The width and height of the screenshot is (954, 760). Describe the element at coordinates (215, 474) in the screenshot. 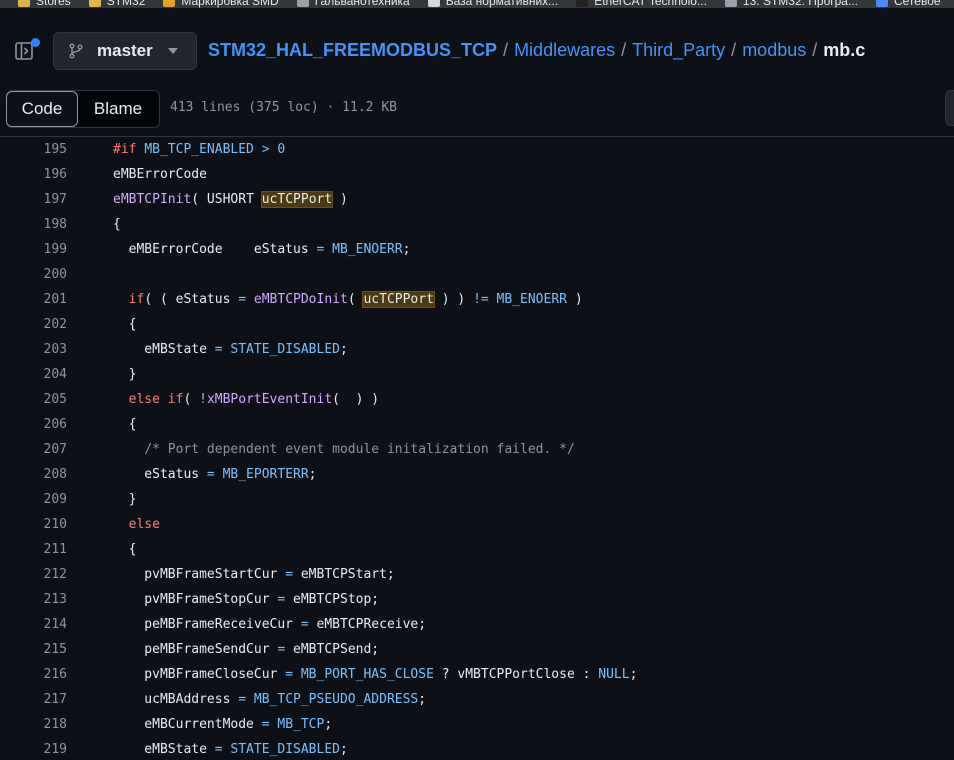

I see `code-text: eStatus = MB_EPORTERR;` at that location.